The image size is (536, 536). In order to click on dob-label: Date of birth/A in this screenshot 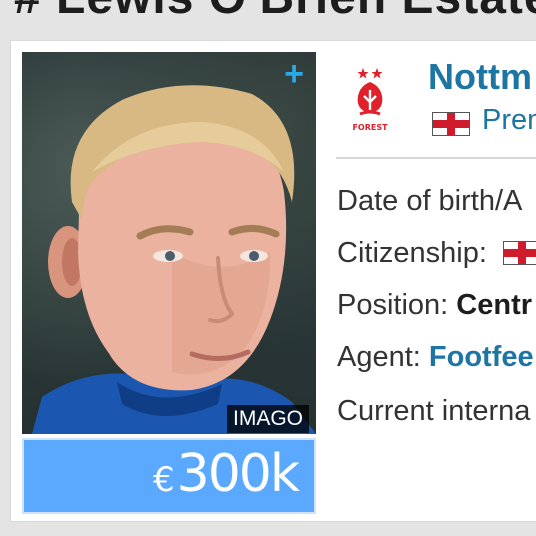, I will do `click(430, 201)`.